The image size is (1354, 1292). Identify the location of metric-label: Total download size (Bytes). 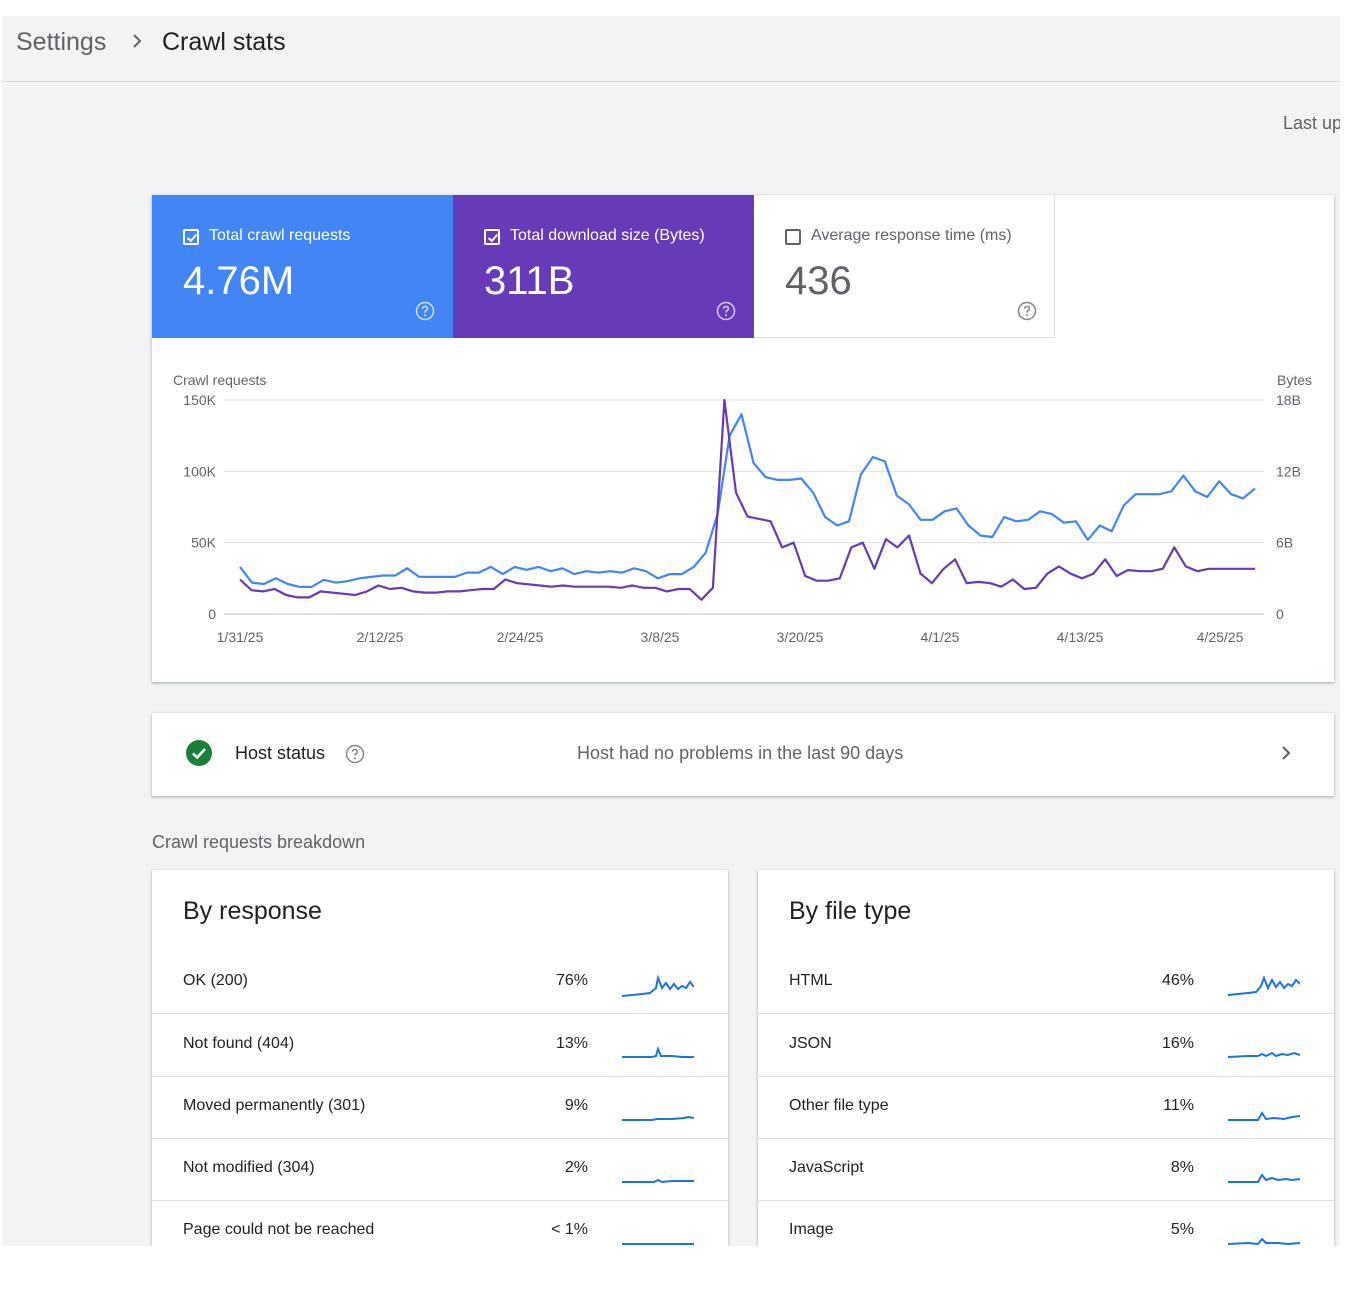
(607, 235).